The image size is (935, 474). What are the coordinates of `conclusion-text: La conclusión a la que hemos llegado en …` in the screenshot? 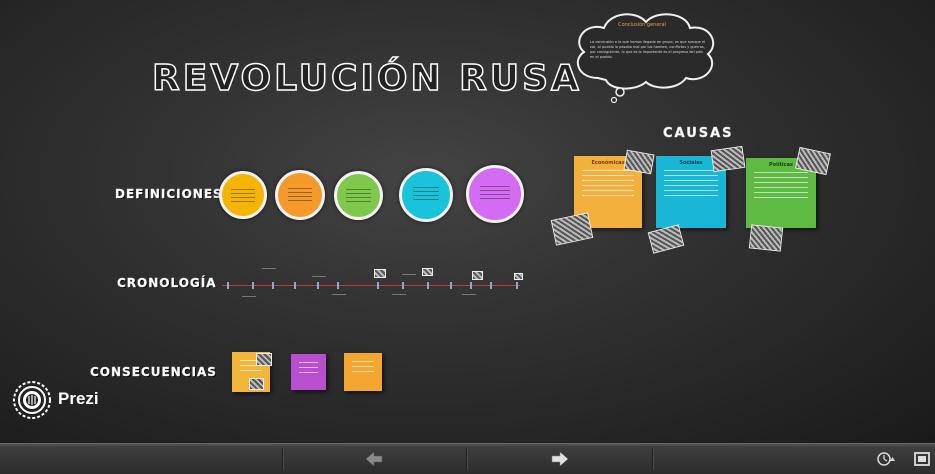 It's located at (648, 49).